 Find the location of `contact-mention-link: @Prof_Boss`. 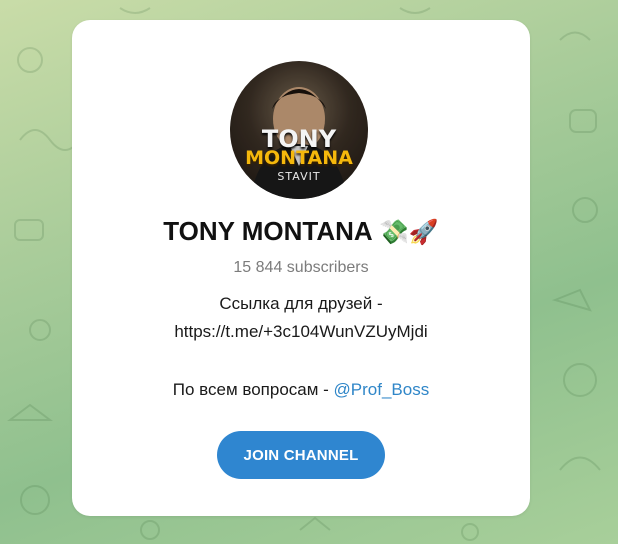

contact-mention-link: @Prof_Boss is located at coordinates (382, 389).